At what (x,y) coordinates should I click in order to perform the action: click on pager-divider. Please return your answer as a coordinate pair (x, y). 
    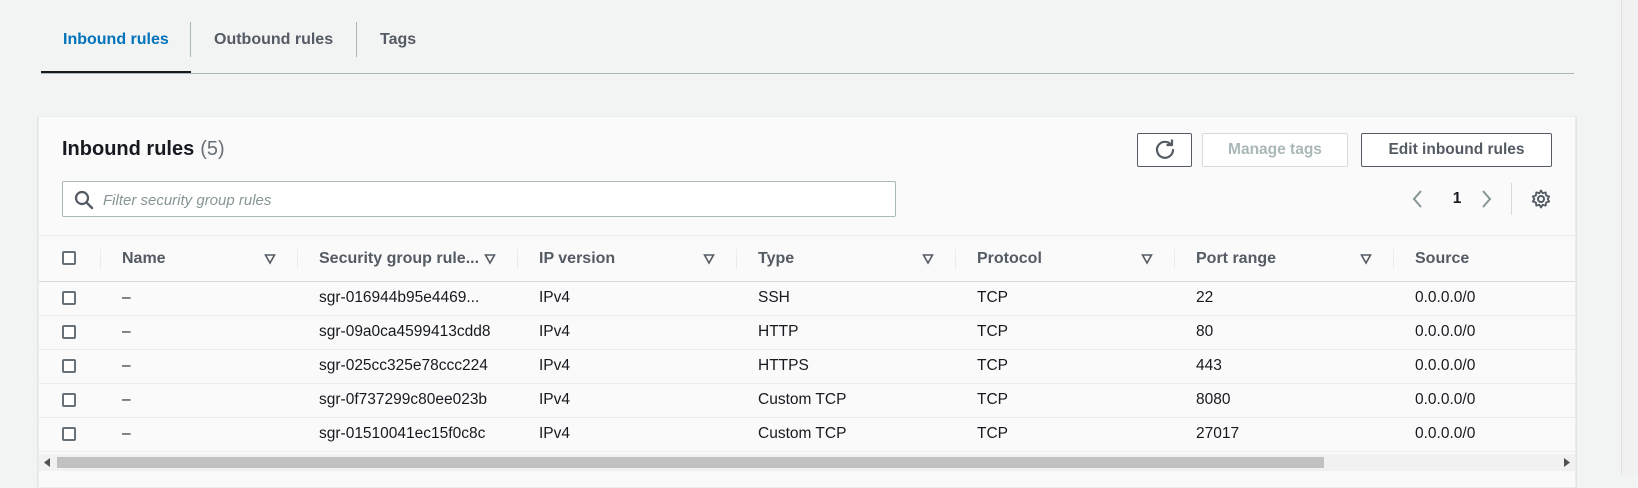
    Looking at the image, I should click on (1511, 199).